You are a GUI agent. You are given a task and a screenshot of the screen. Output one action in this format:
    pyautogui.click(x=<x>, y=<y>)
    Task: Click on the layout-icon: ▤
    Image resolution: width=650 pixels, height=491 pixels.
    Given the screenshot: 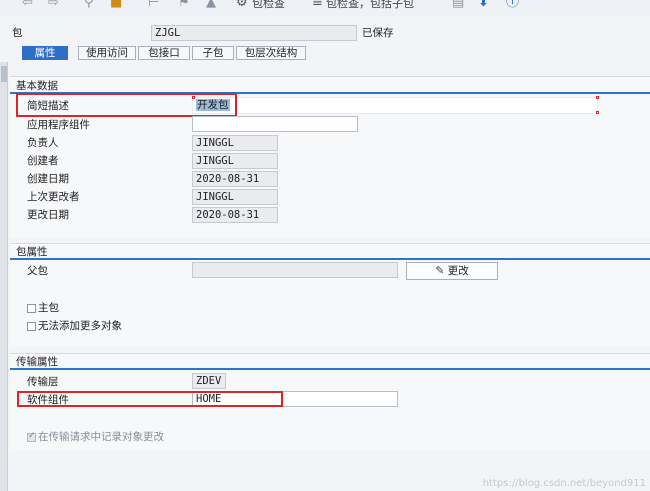 What is the action you would take?
    pyautogui.click(x=458, y=5)
    